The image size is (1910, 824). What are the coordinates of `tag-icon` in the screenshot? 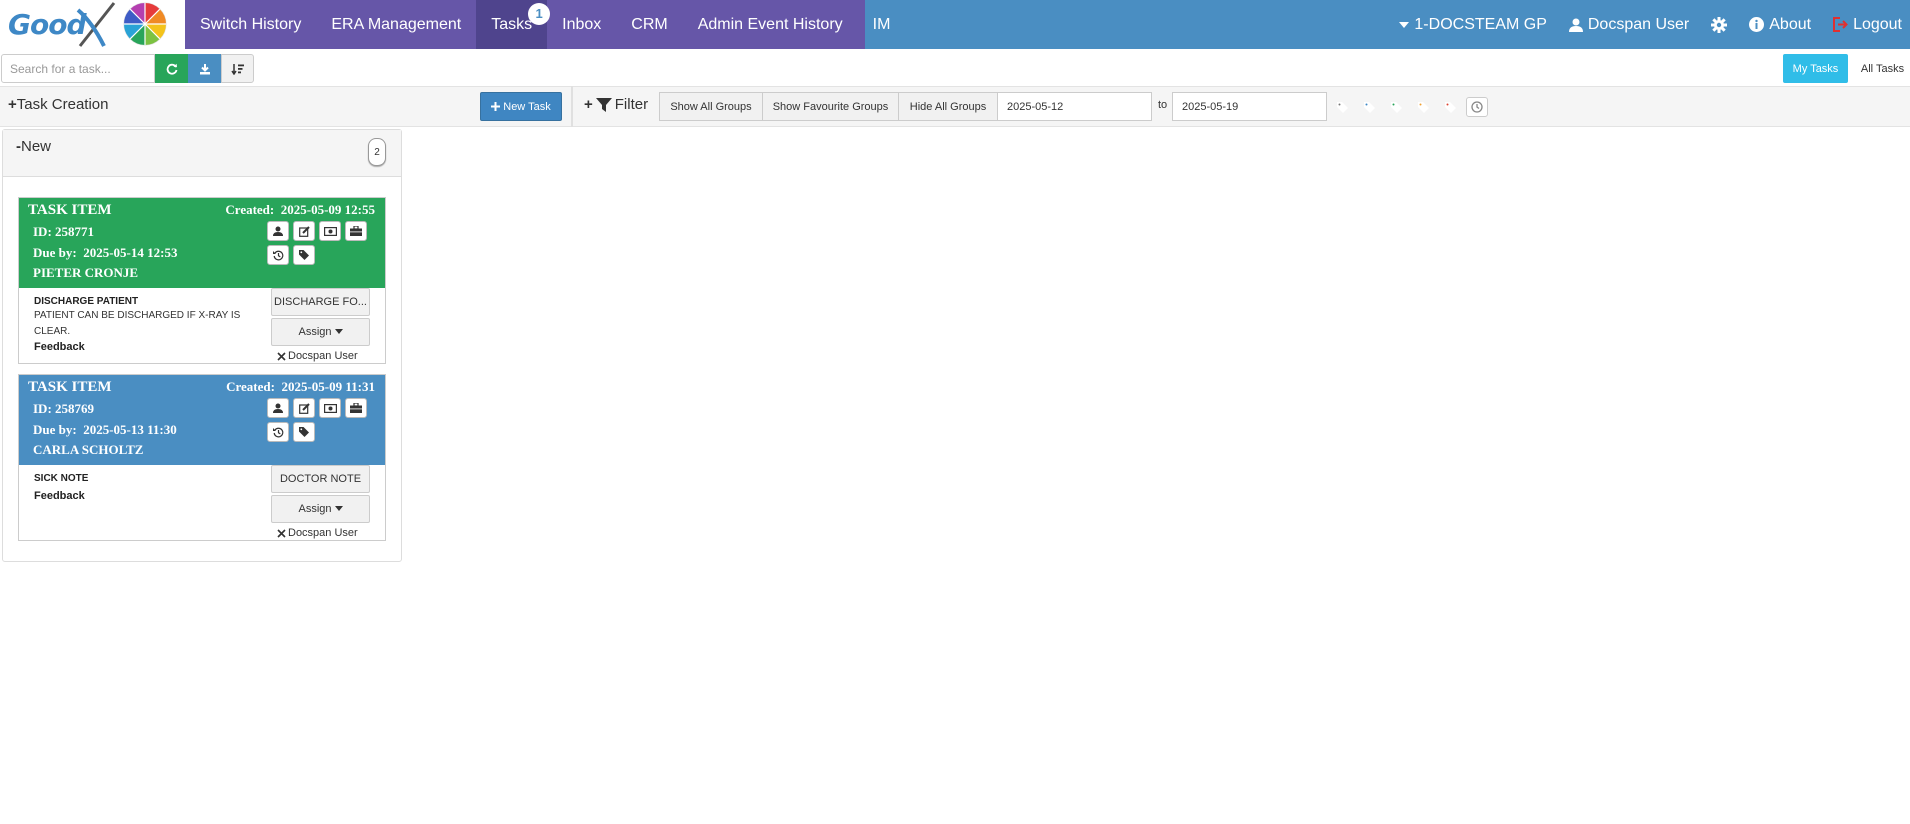 It's located at (304, 432).